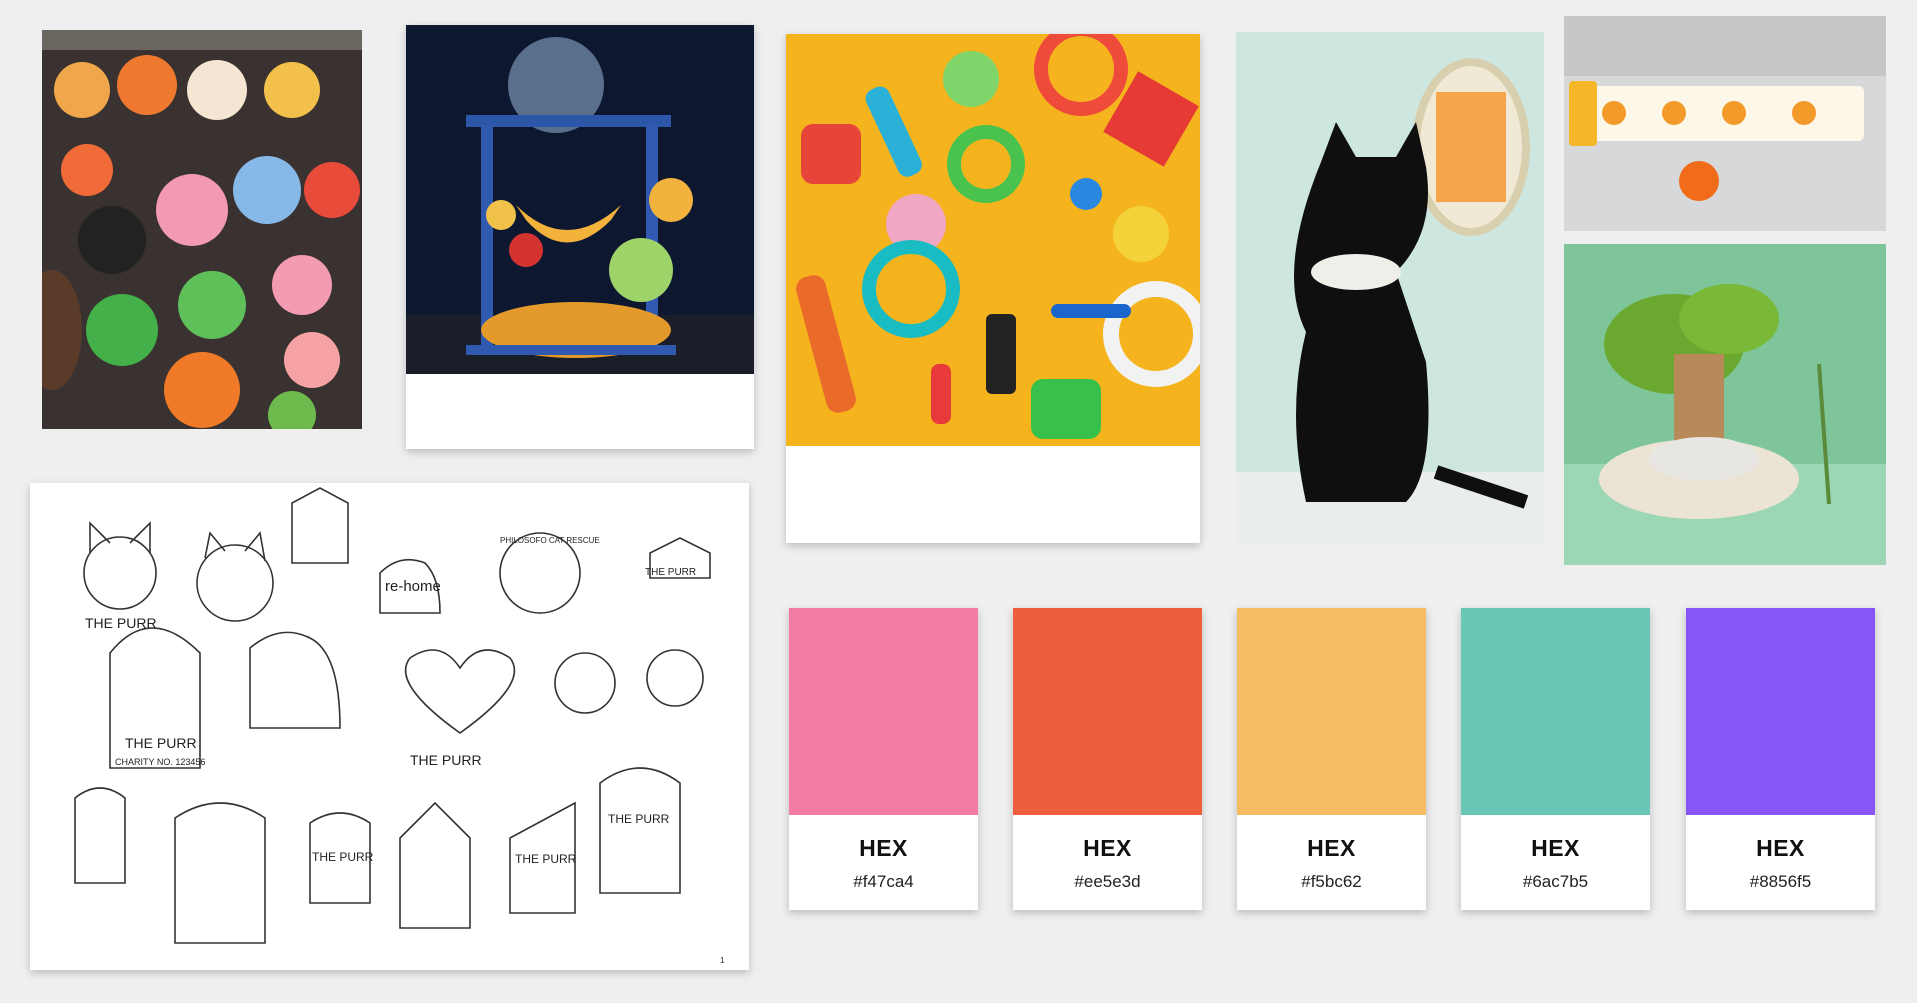 This screenshot has width=1917, height=1003. I want to click on sketch-page-number: 1, so click(722, 960).